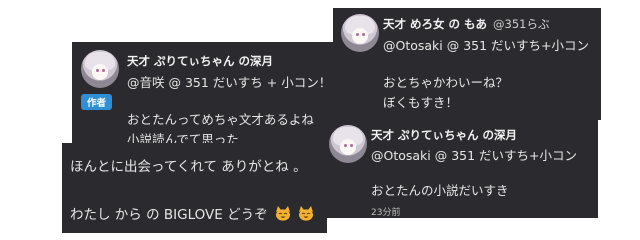  Describe the element at coordinates (220, 119) in the screenshot. I see `reply-text-line-1: おとたんってめちゃ文才あるよね` at that location.